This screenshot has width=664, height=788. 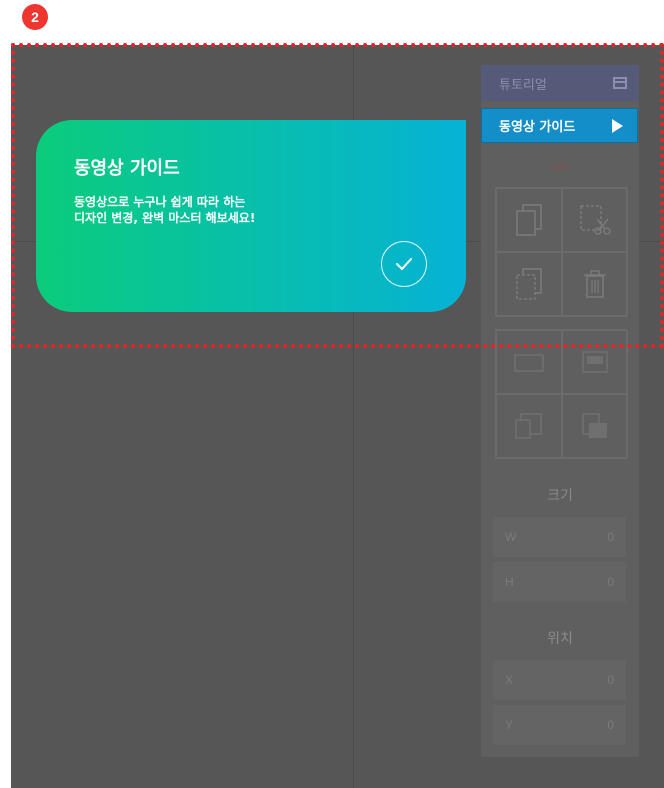 What do you see at coordinates (511, 537) in the screenshot?
I see `width-field-label: W` at bounding box center [511, 537].